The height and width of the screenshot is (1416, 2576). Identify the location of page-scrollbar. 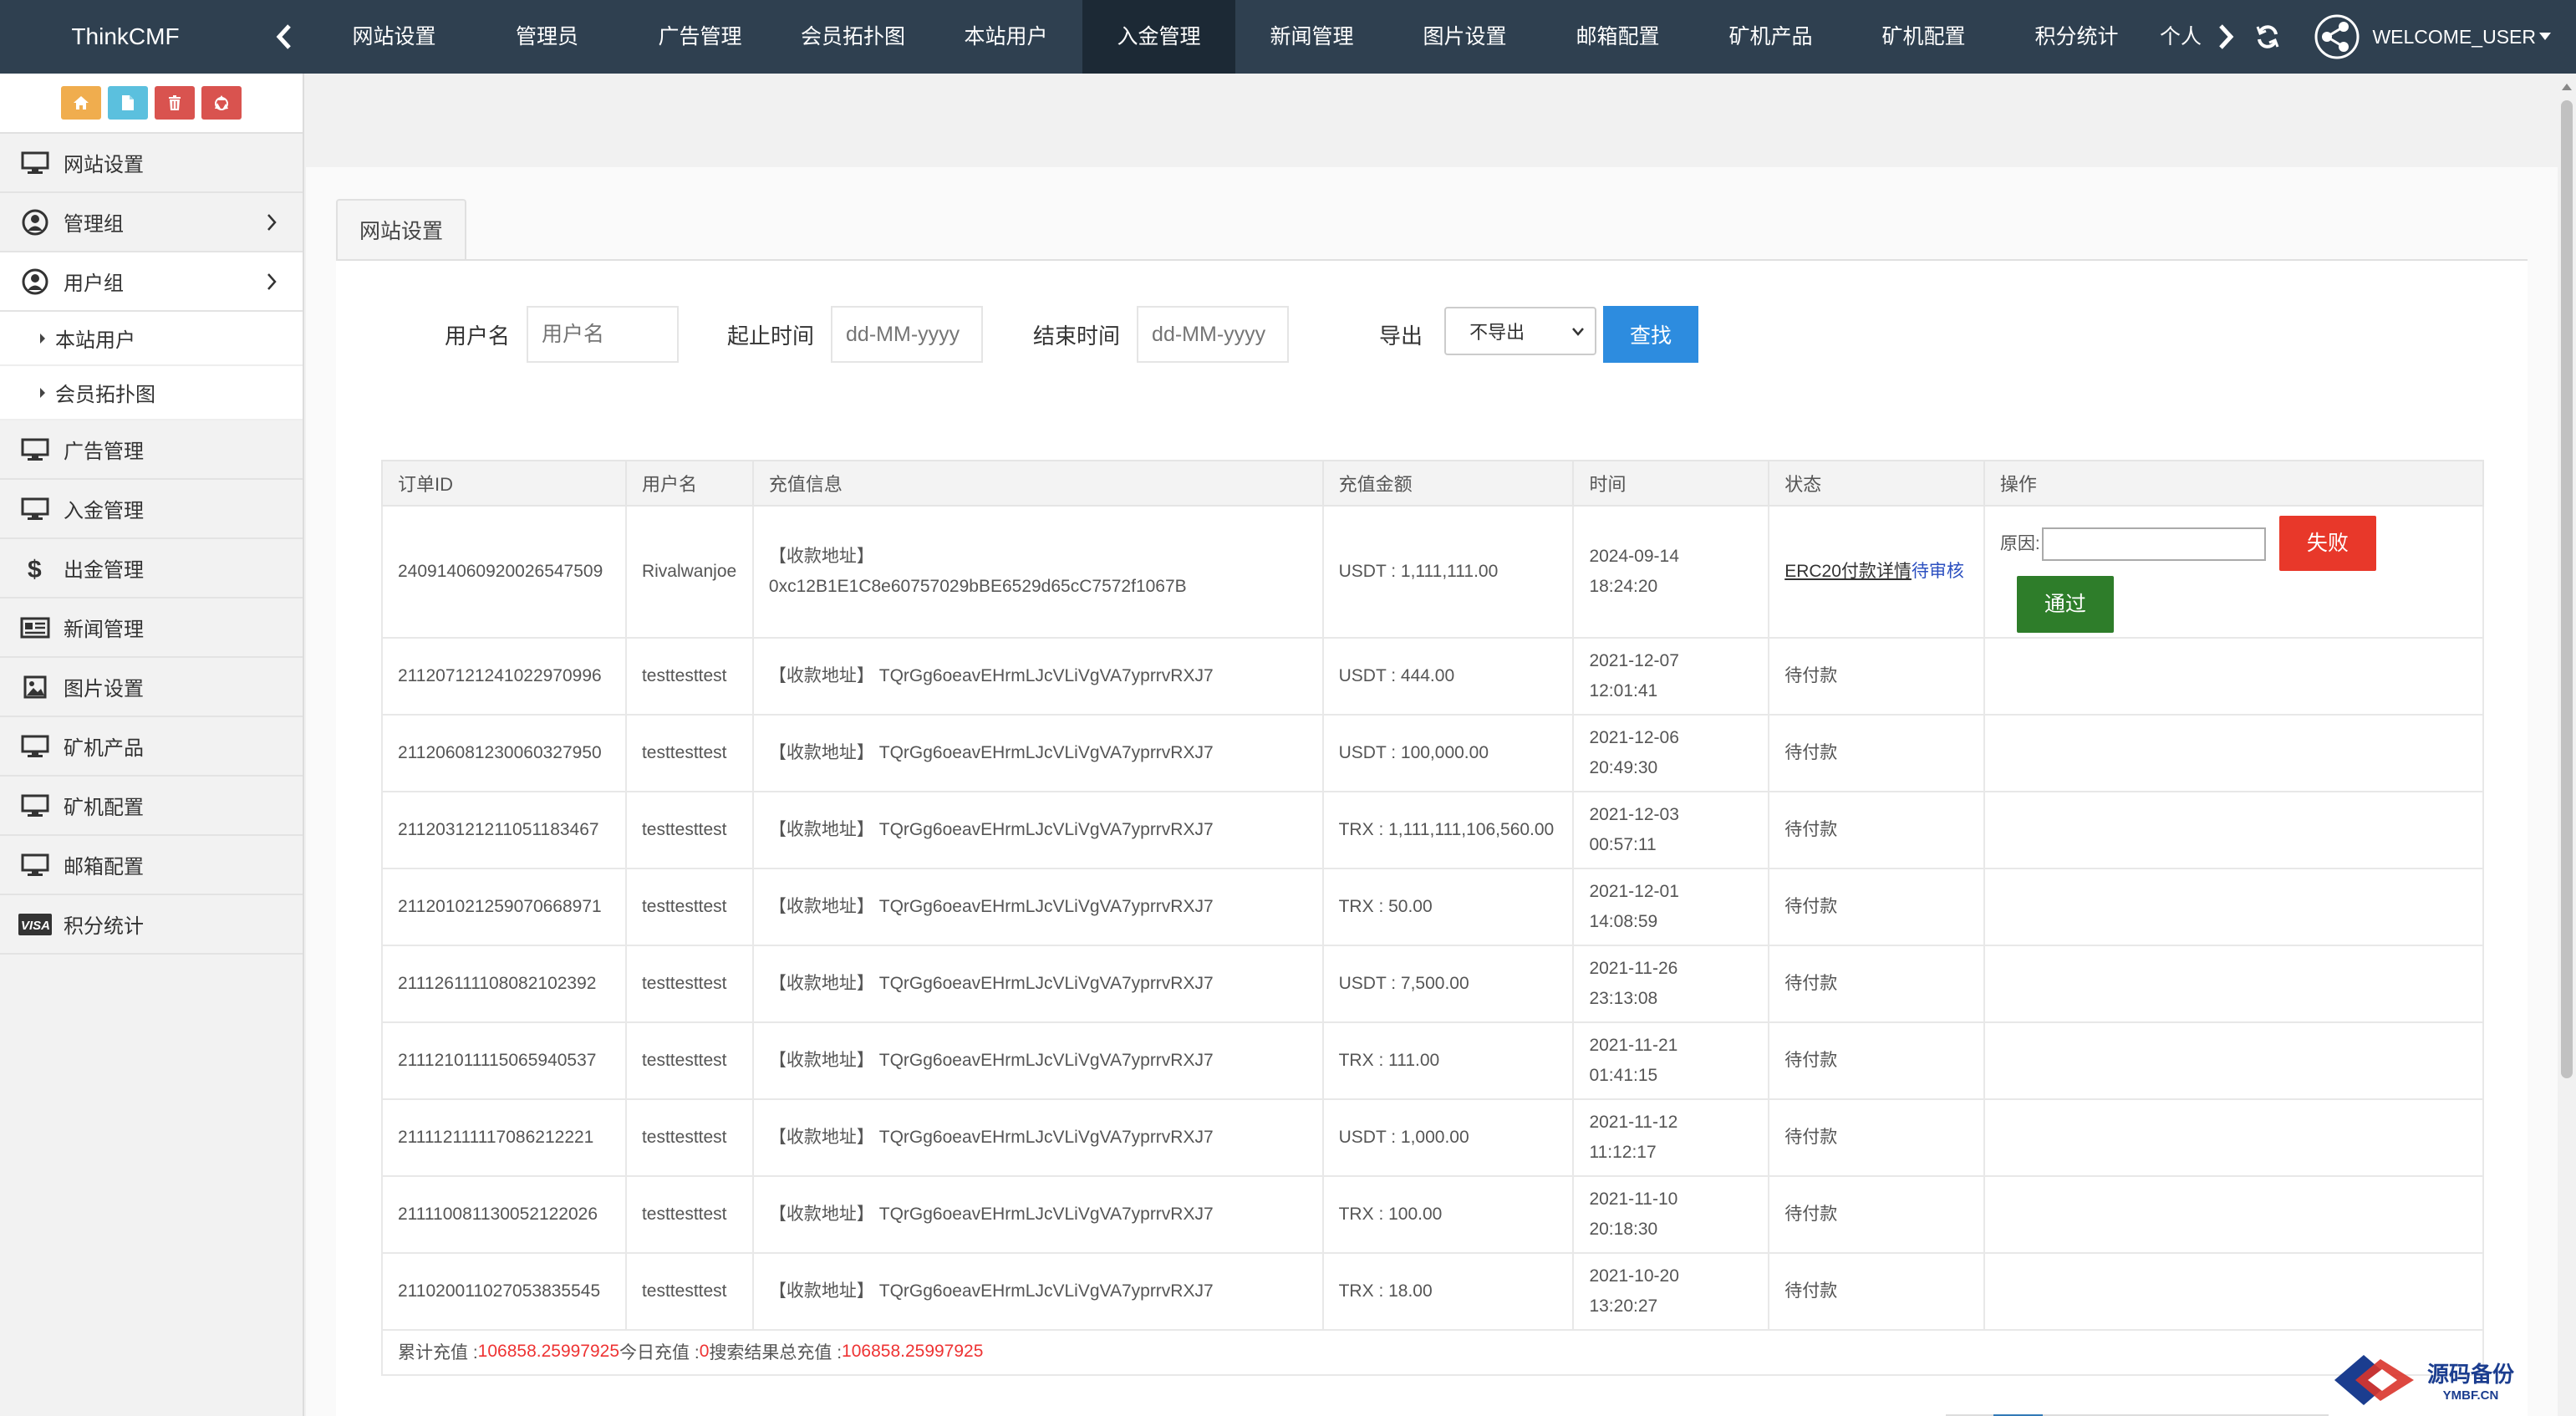
(2567, 745).